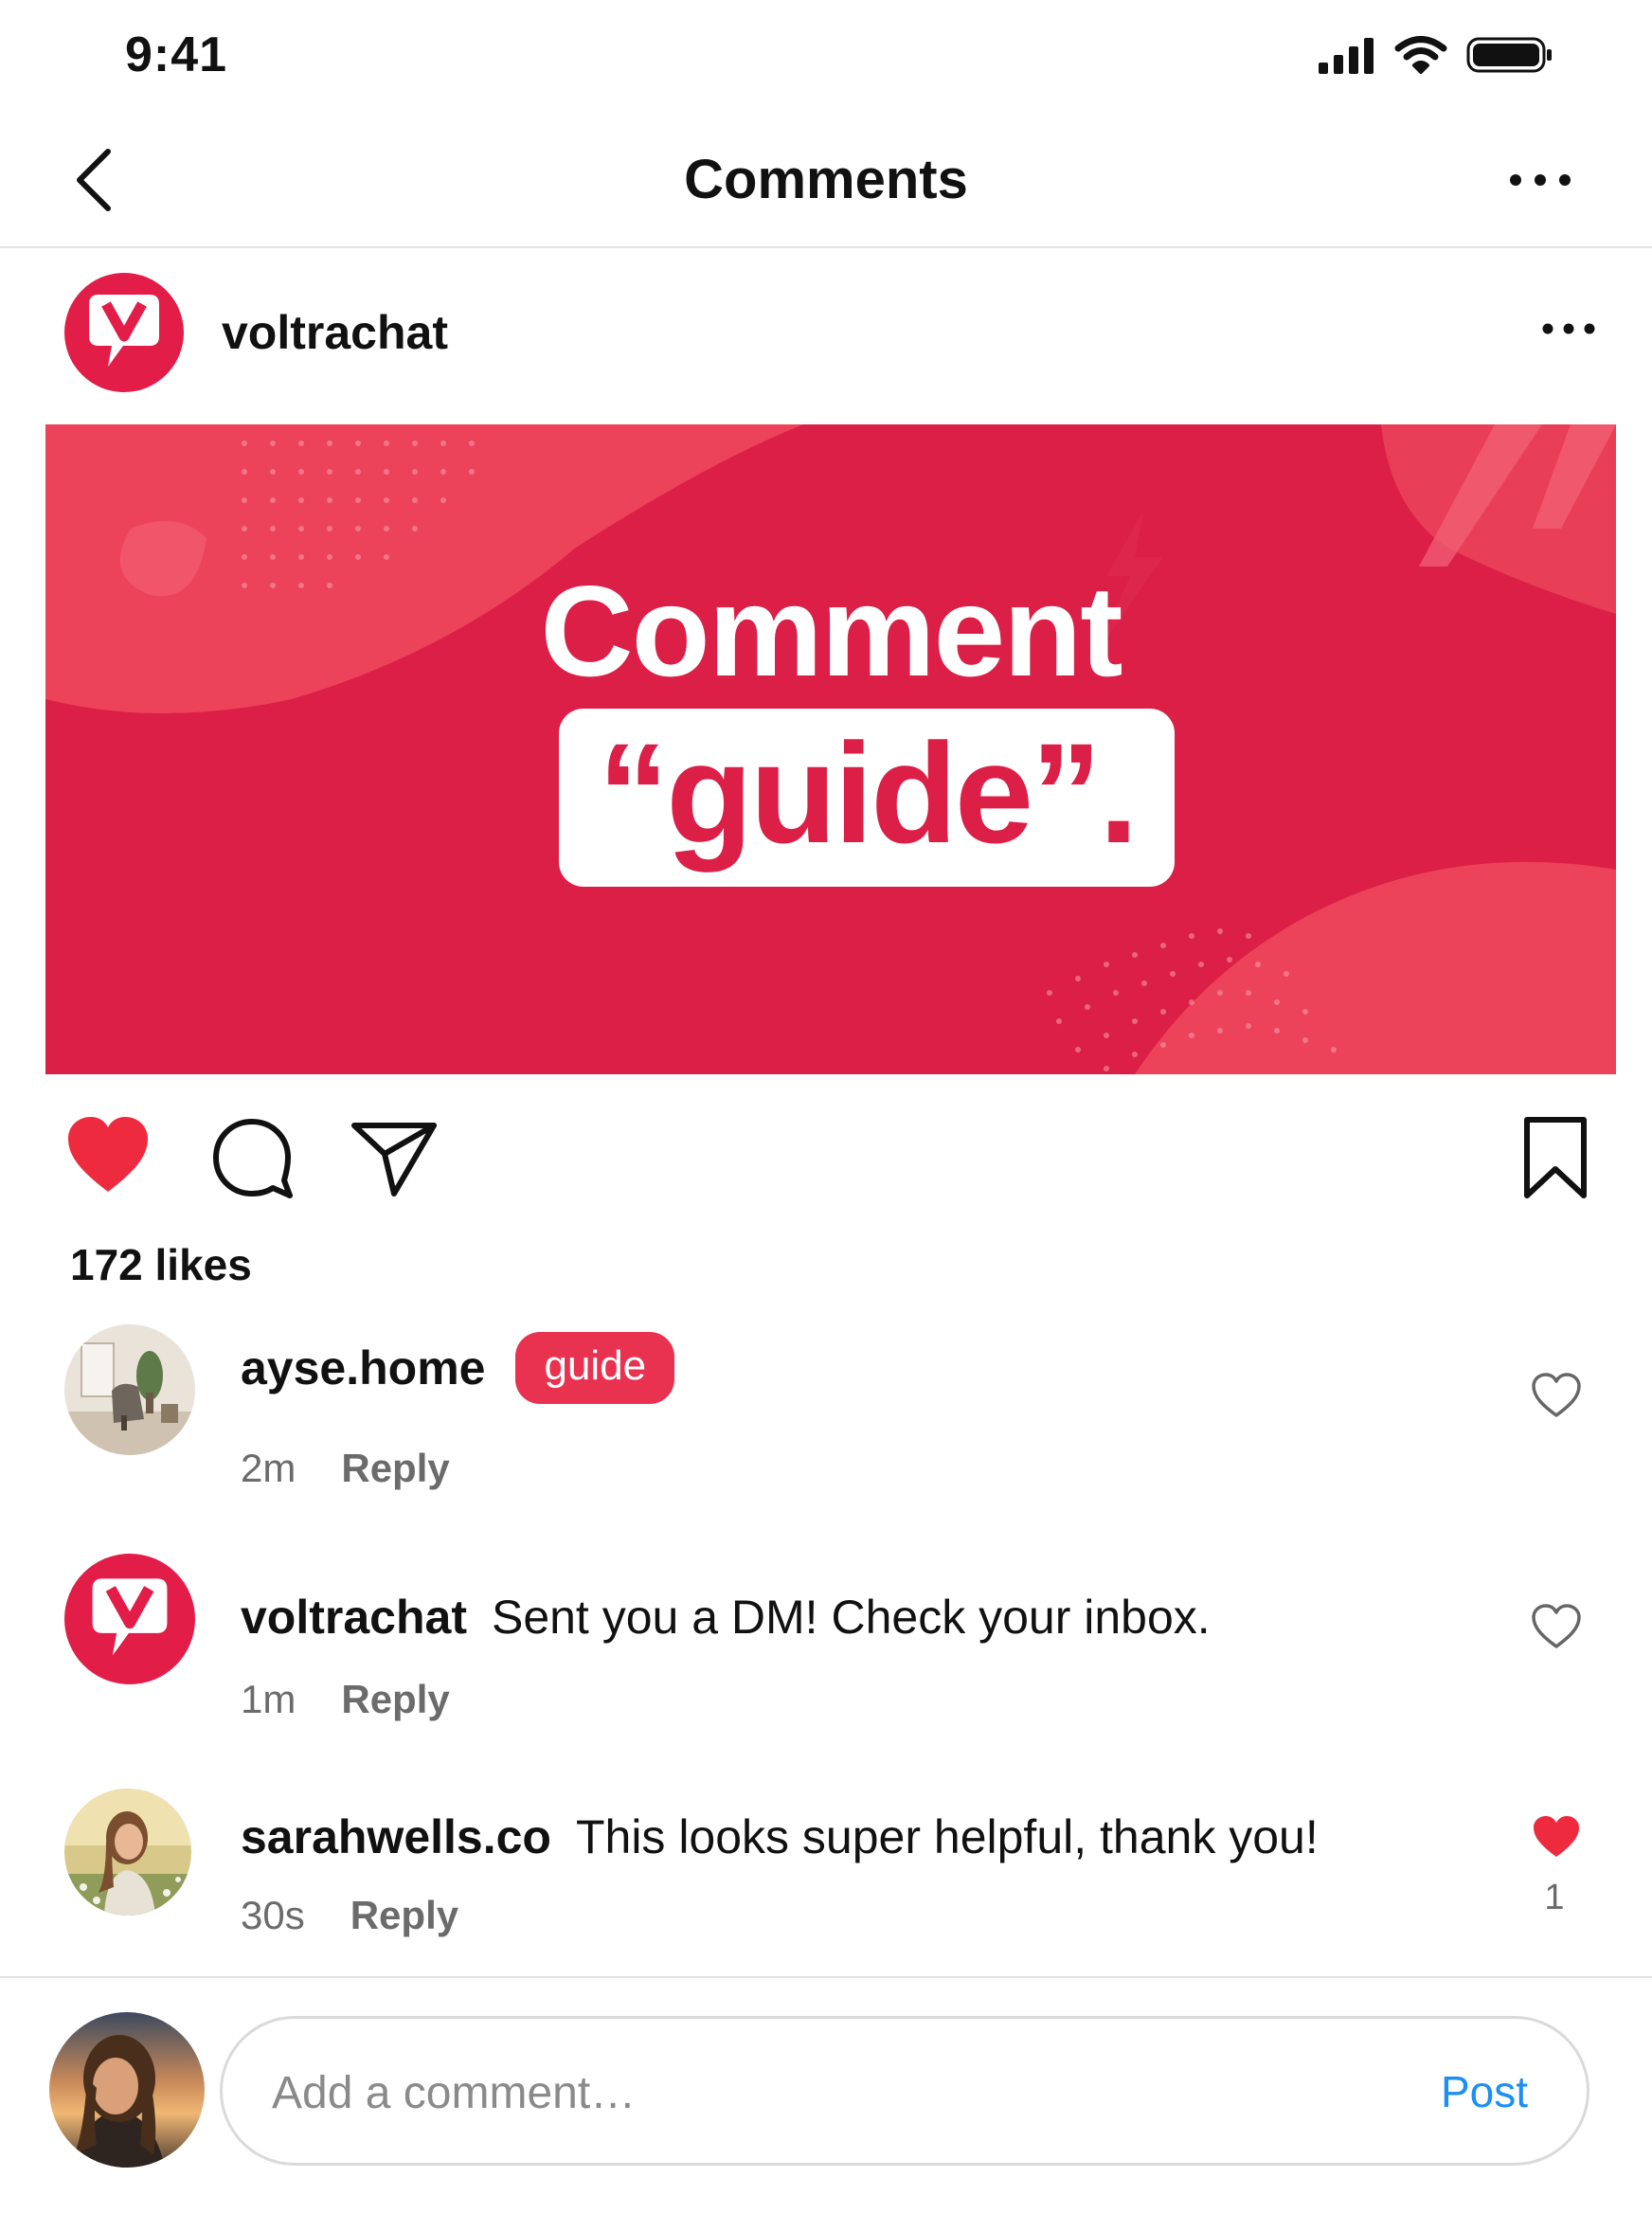 This screenshot has height=2213, width=1652. I want to click on comment-input, so click(793, 2093).